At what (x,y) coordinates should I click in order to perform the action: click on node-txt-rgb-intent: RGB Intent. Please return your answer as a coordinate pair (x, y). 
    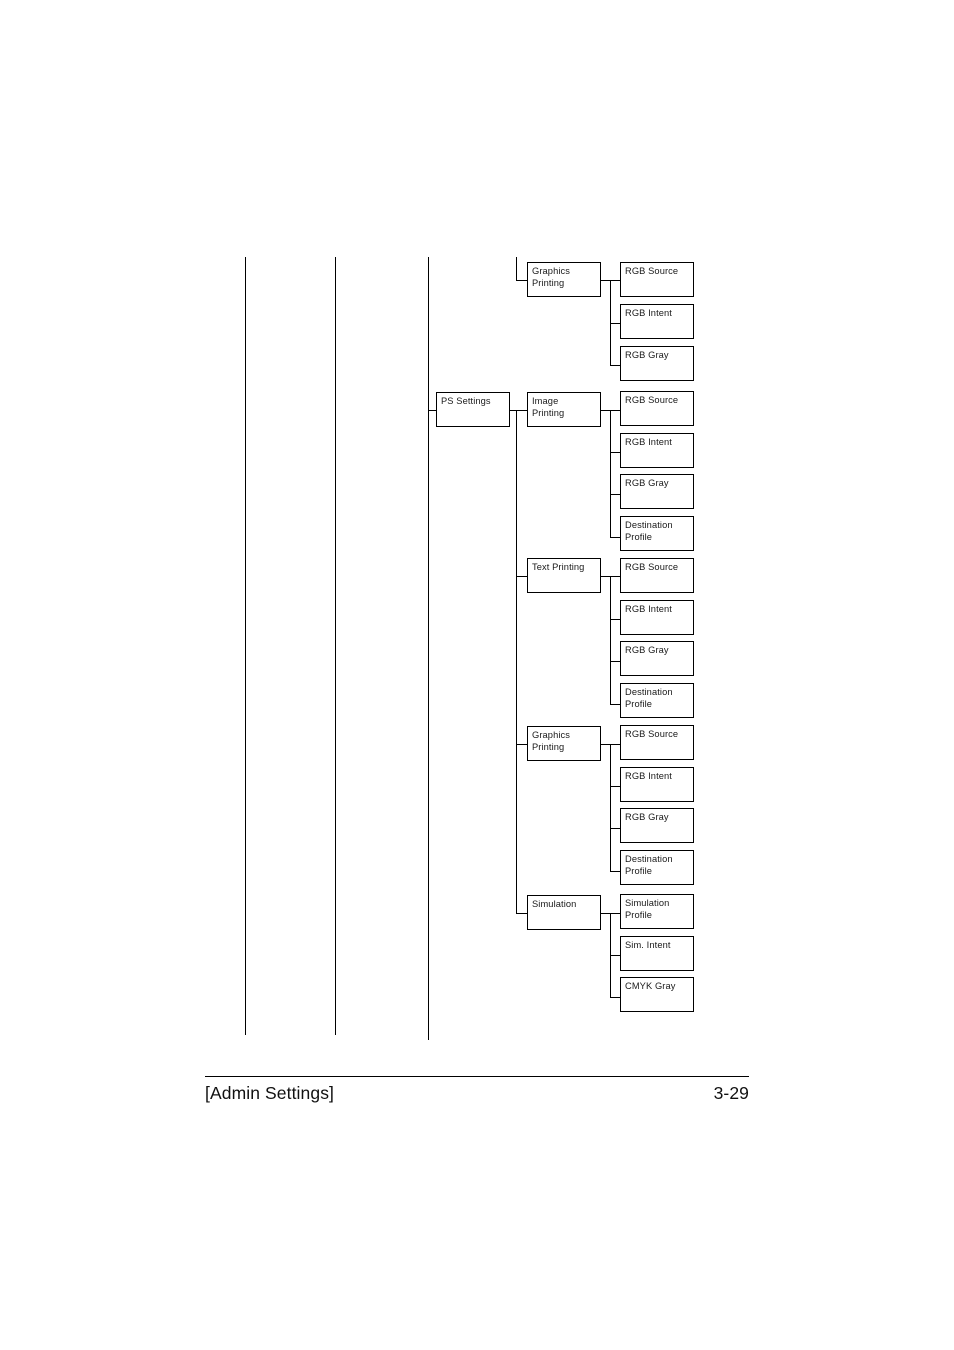
    Looking at the image, I should click on (657, 617).